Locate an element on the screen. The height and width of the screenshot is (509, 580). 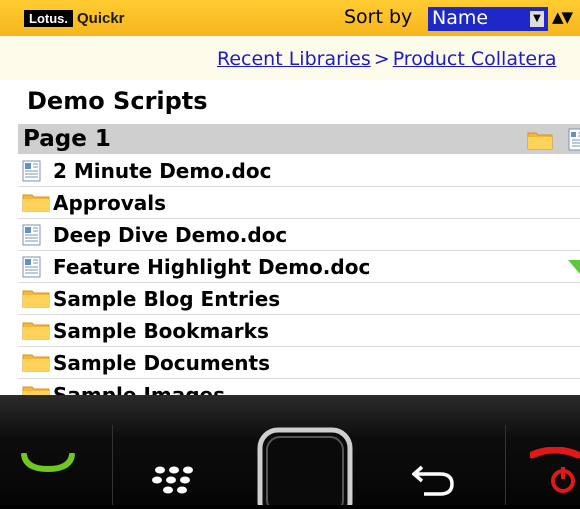
list-item: Deep Dive Demo.doc is located at coordinates (299, 235).